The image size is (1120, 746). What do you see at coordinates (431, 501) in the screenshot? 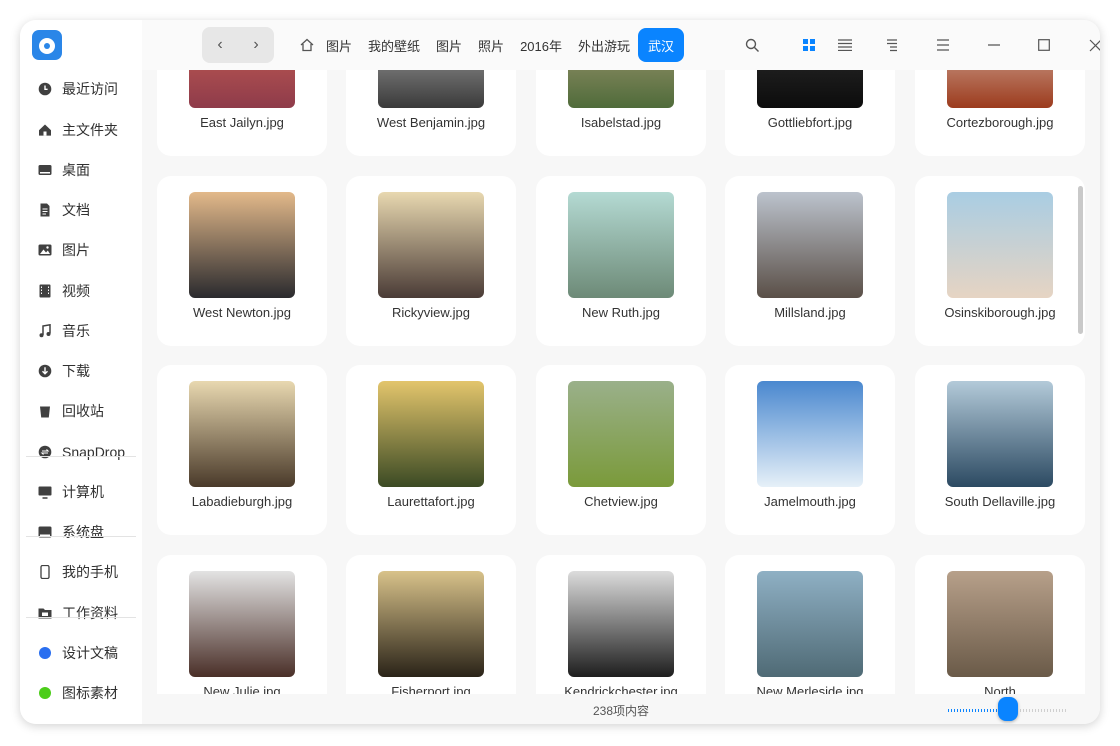
I see `file-name: Laurettafort.jpg` at bounding box center [431, 501].